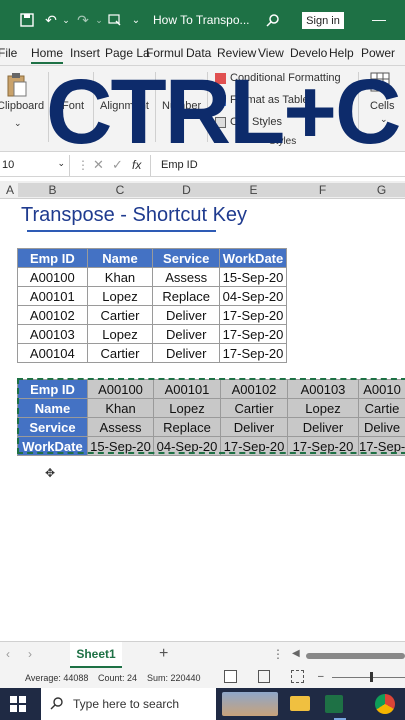 Image resolution: width=405 pixels, height=720 pixels. I want to click on minimize-button: —, so click(379, 19).